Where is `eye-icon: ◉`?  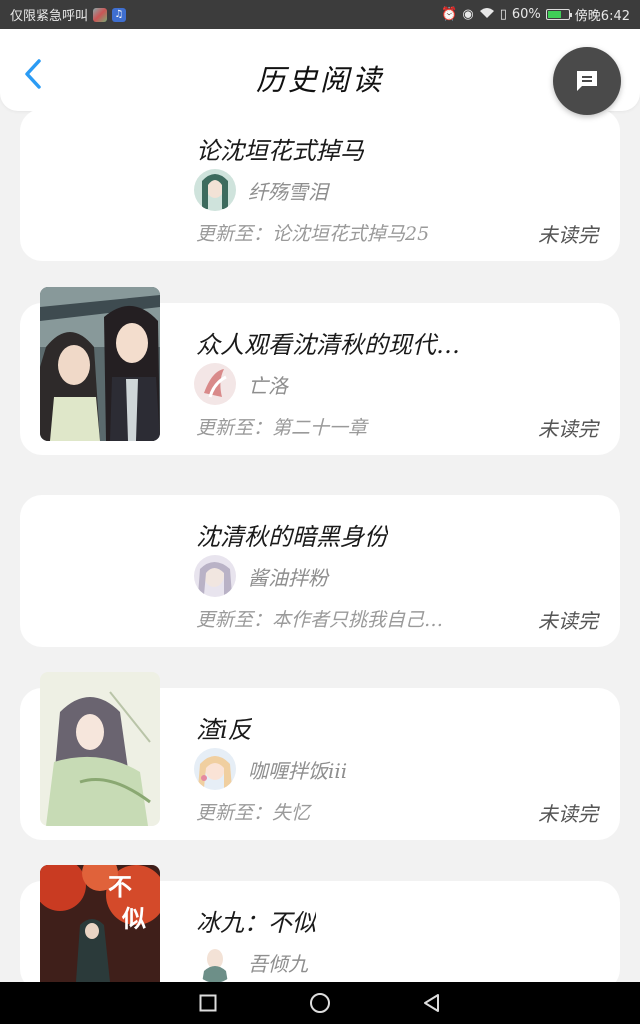
eye-icon: ◉ is located at coordinates (468, 14).